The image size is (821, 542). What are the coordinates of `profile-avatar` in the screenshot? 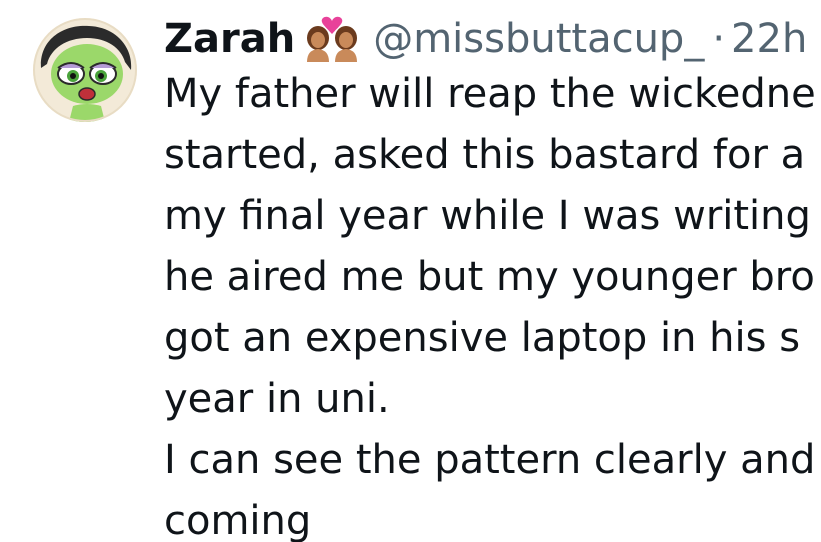 It's located at (85, 70).